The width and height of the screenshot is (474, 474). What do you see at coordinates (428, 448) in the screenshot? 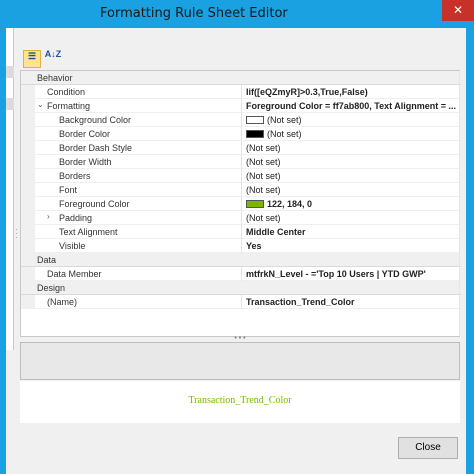
I see `close-button: Close` at bounding box center [428, 448].